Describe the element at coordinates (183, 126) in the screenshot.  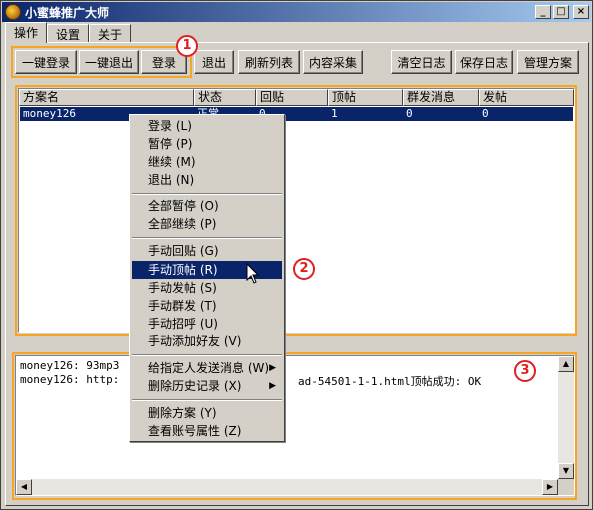
I see `menu-item-shortcut: (L)` at that location.